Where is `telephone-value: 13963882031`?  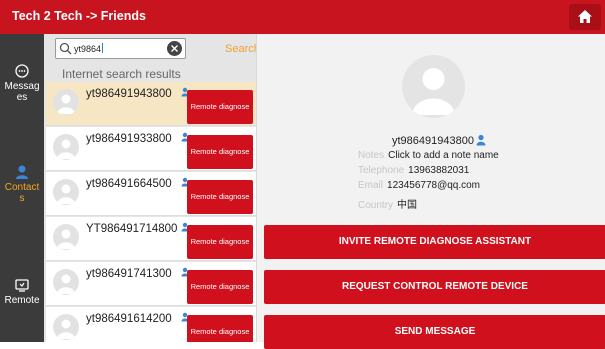 telephone-value: 13963882031 is located at coordinates (439, 170).